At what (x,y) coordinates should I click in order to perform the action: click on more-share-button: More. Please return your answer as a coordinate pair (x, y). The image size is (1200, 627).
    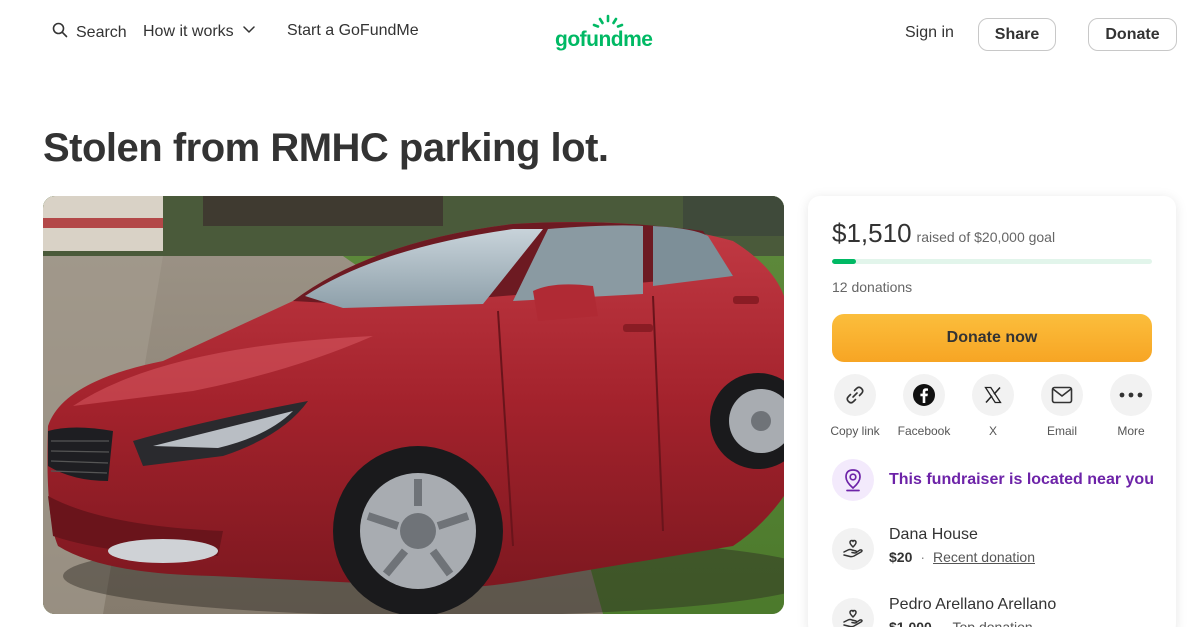
    Looking at the image, I should click on (1131, 406).